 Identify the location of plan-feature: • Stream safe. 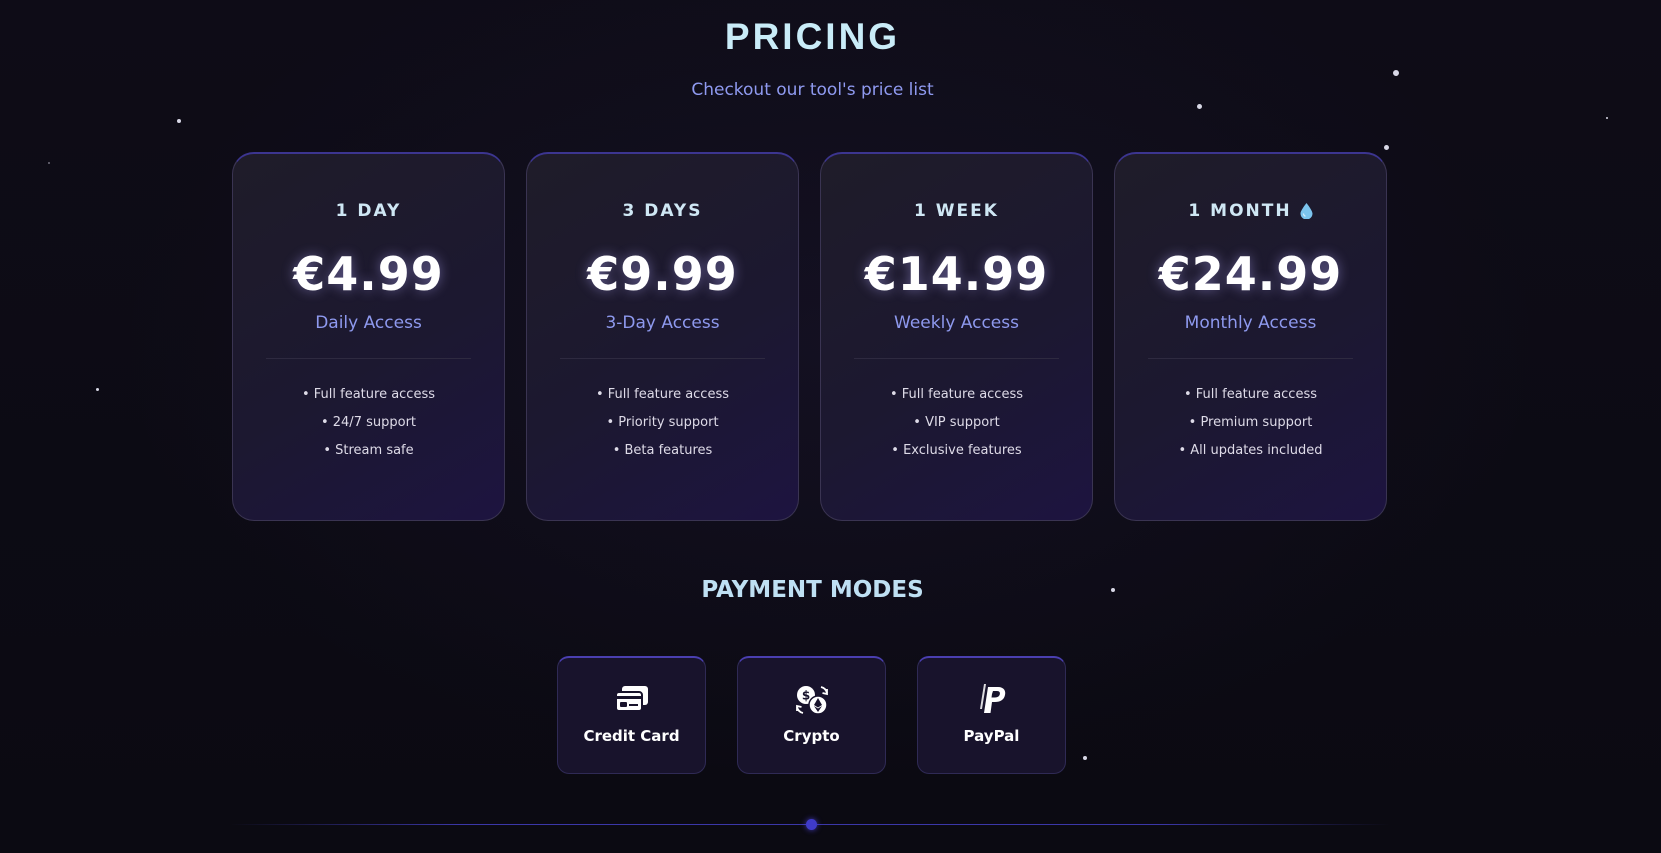
(368, 450).